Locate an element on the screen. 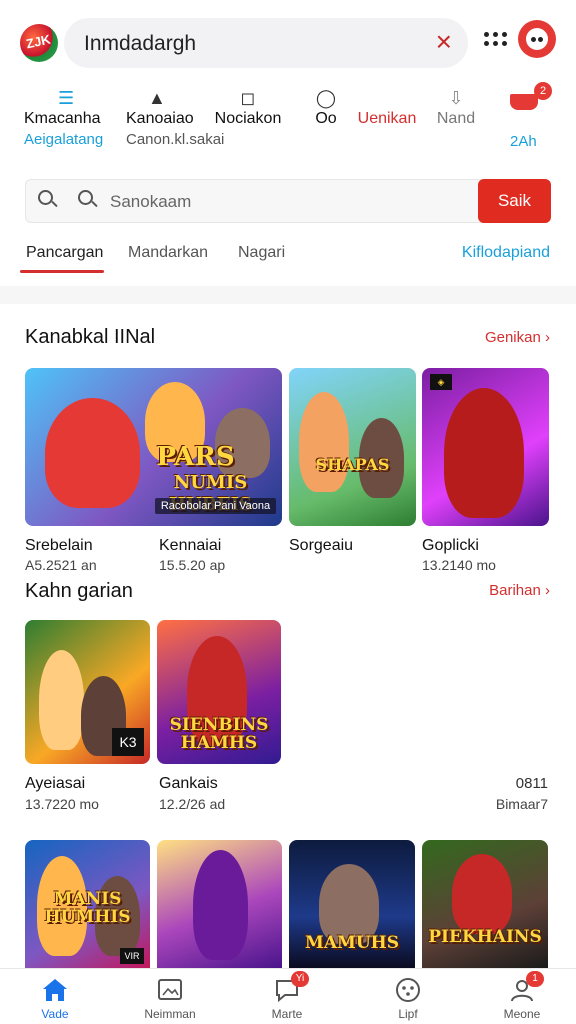 This screenshot has width=576, height=1024. user-icon: 1 is located at coordinates (526, 987).